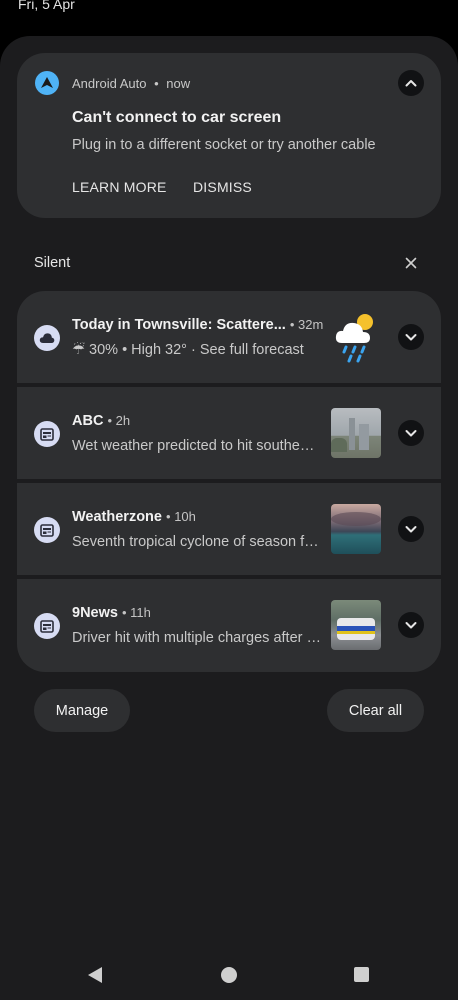  Describe the element at coordinates (52, 263) in the screenshot. I see `silent-section-label: Silent` at that location.